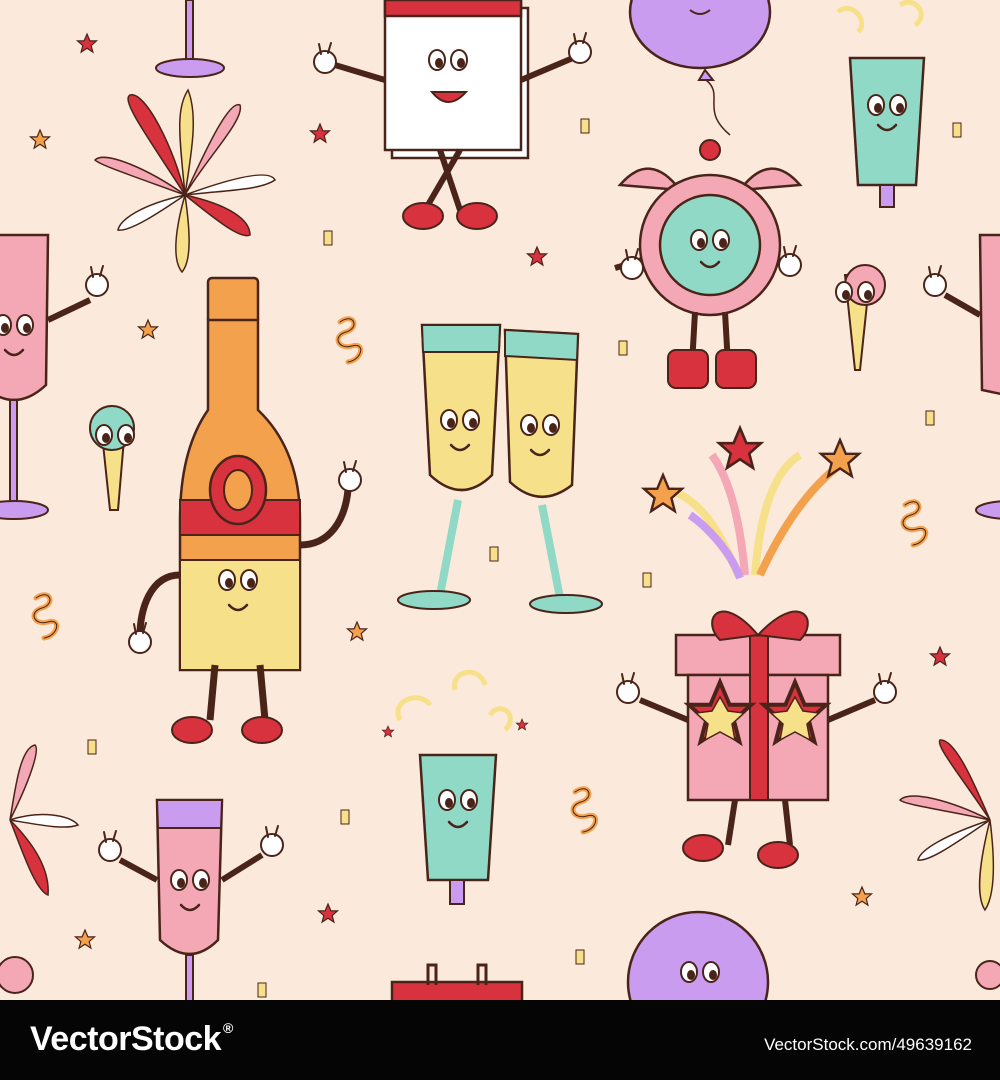  I want to click on fireworks-left-bottom, so click(44, 820).